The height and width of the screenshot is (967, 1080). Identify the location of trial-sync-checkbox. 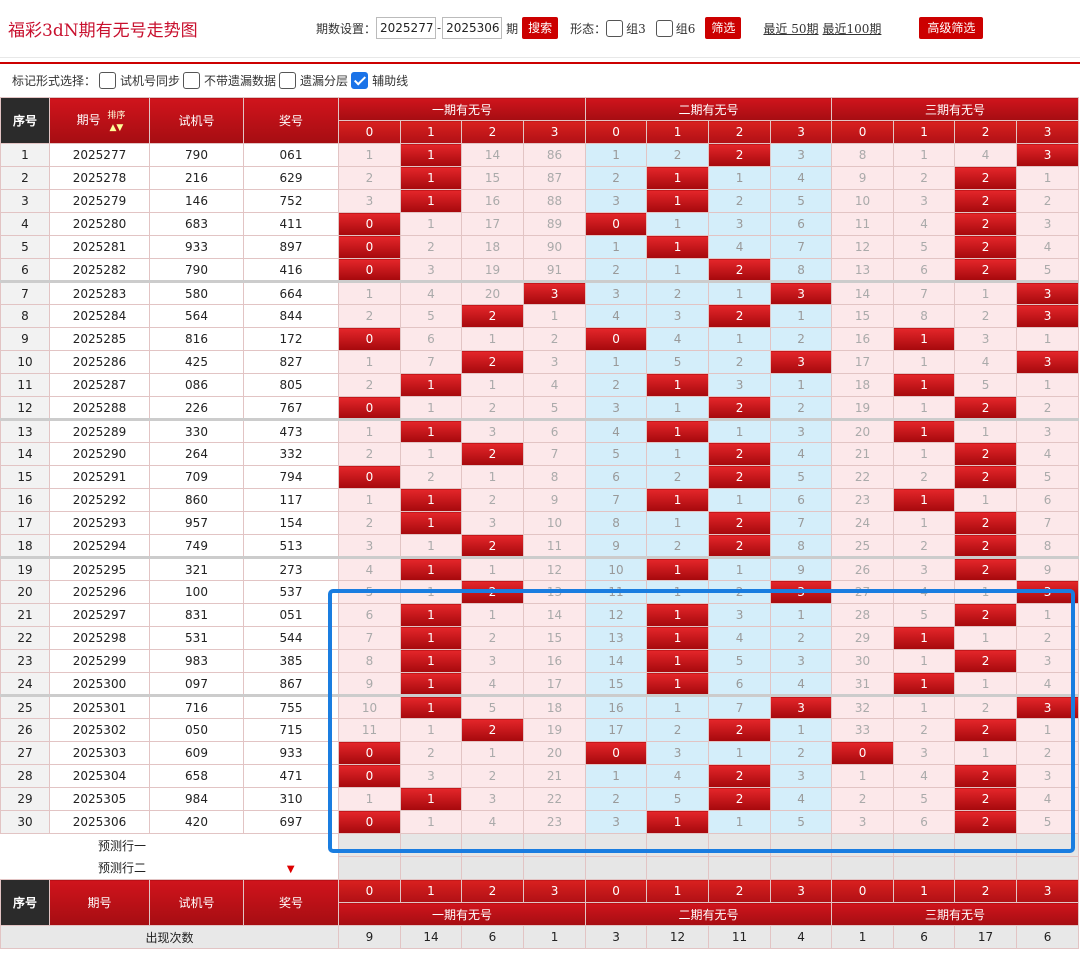
(108, 80).